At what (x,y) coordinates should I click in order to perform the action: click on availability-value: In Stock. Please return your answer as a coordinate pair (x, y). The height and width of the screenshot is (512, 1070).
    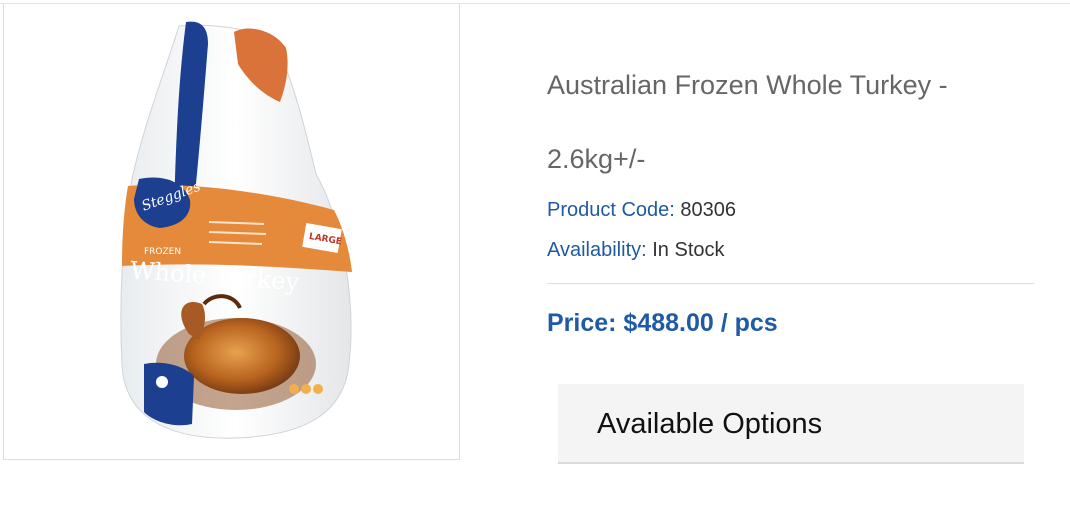
    Looking at the image, I should click on (688, 250).